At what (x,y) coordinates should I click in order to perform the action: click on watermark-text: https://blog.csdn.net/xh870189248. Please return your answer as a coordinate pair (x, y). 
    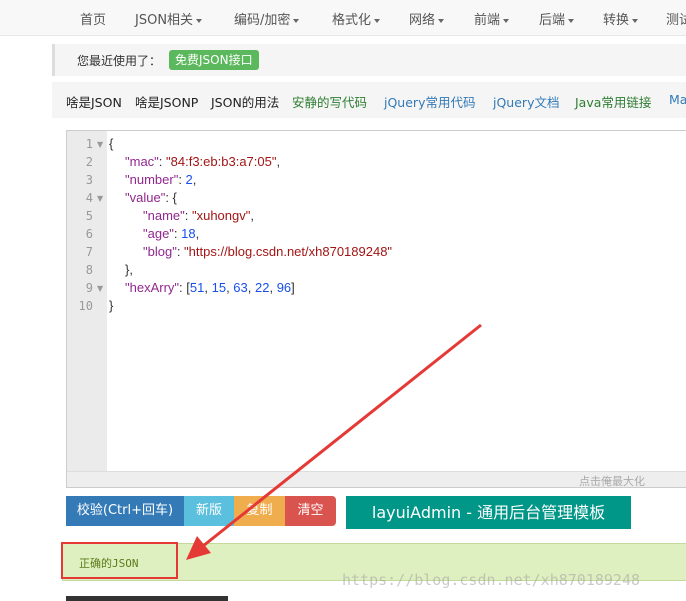
    Looking at the image, I should click on (491, 580).